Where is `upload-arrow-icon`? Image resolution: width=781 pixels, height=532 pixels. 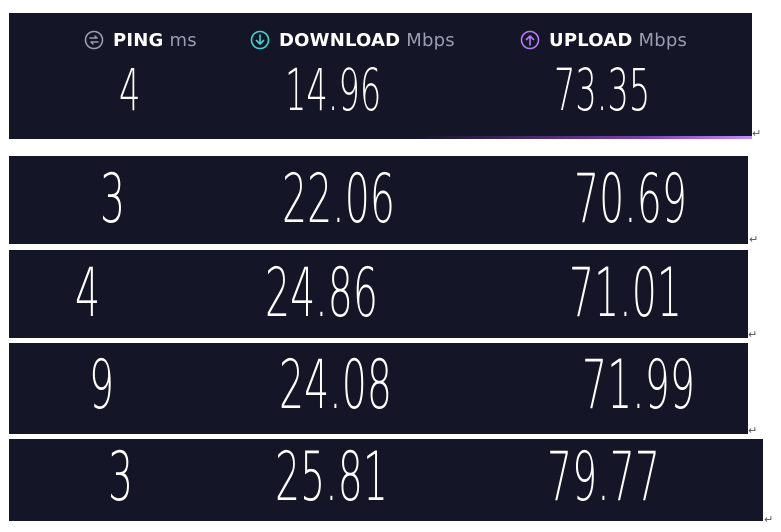
upload-arrow-icon is located at coordinates (530, 40).